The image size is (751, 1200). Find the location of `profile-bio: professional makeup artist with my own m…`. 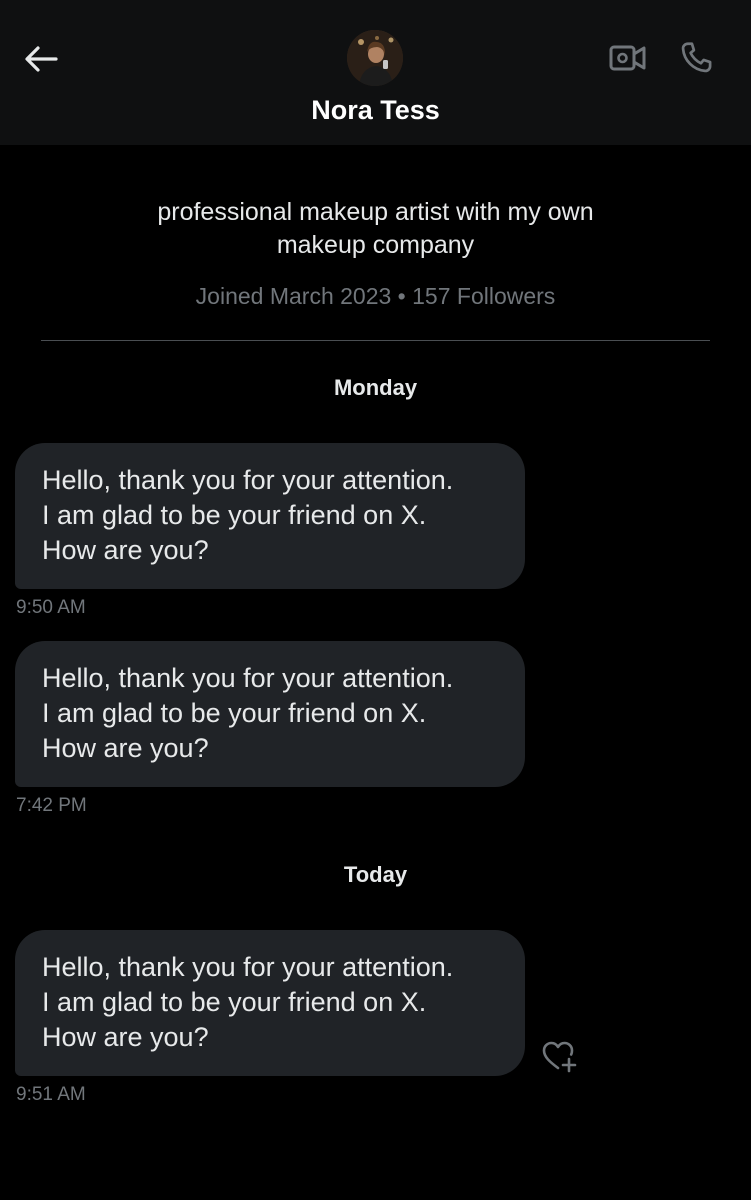

profile-bio: professional makeup artist with my own m… is located at coordinates (375, 229).